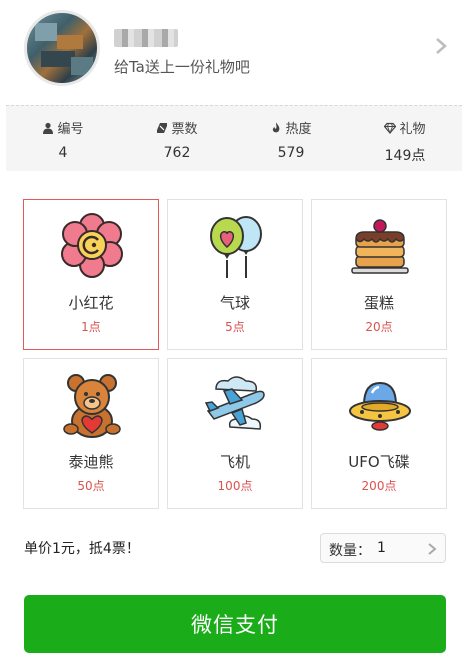 The width and height of the screenshot is (468, 664). Describe the element at coordinates (405, 138) in the screenshot. I see `stat-gifts: 礼物 149点` at that location.